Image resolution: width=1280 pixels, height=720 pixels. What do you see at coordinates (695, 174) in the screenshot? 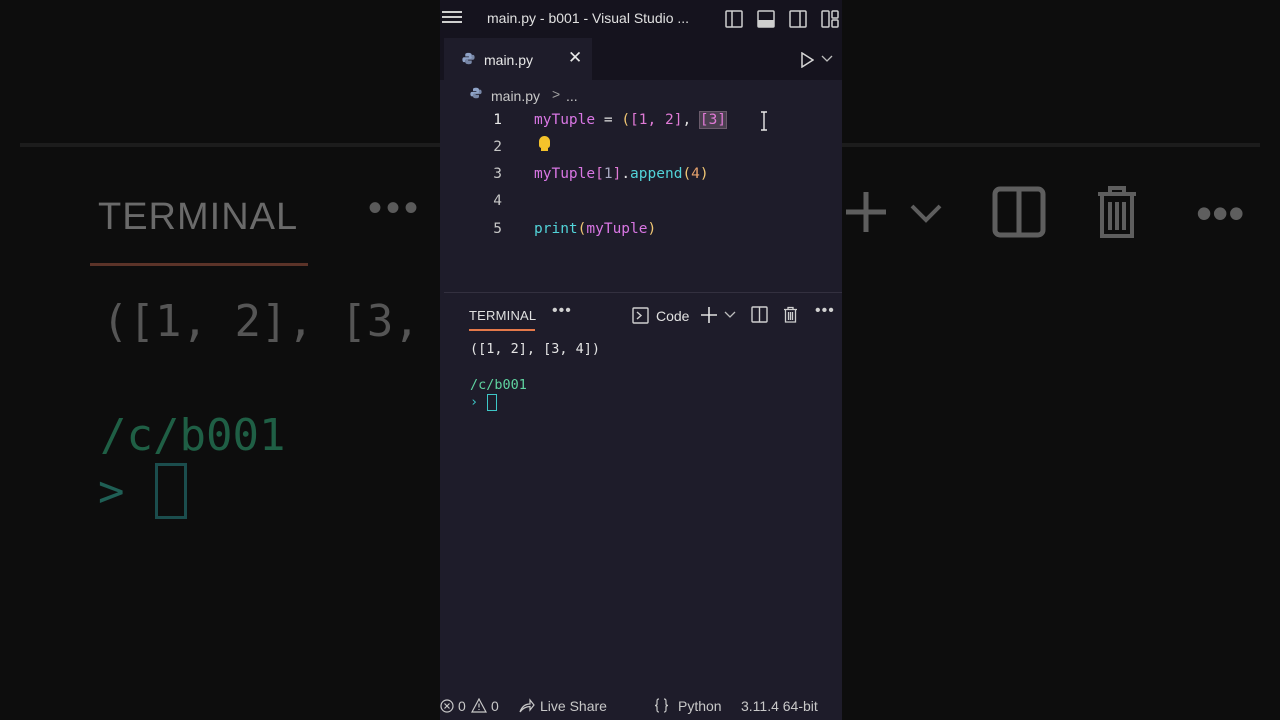
I see `token-number: 4` at bounding box center [695, 174].